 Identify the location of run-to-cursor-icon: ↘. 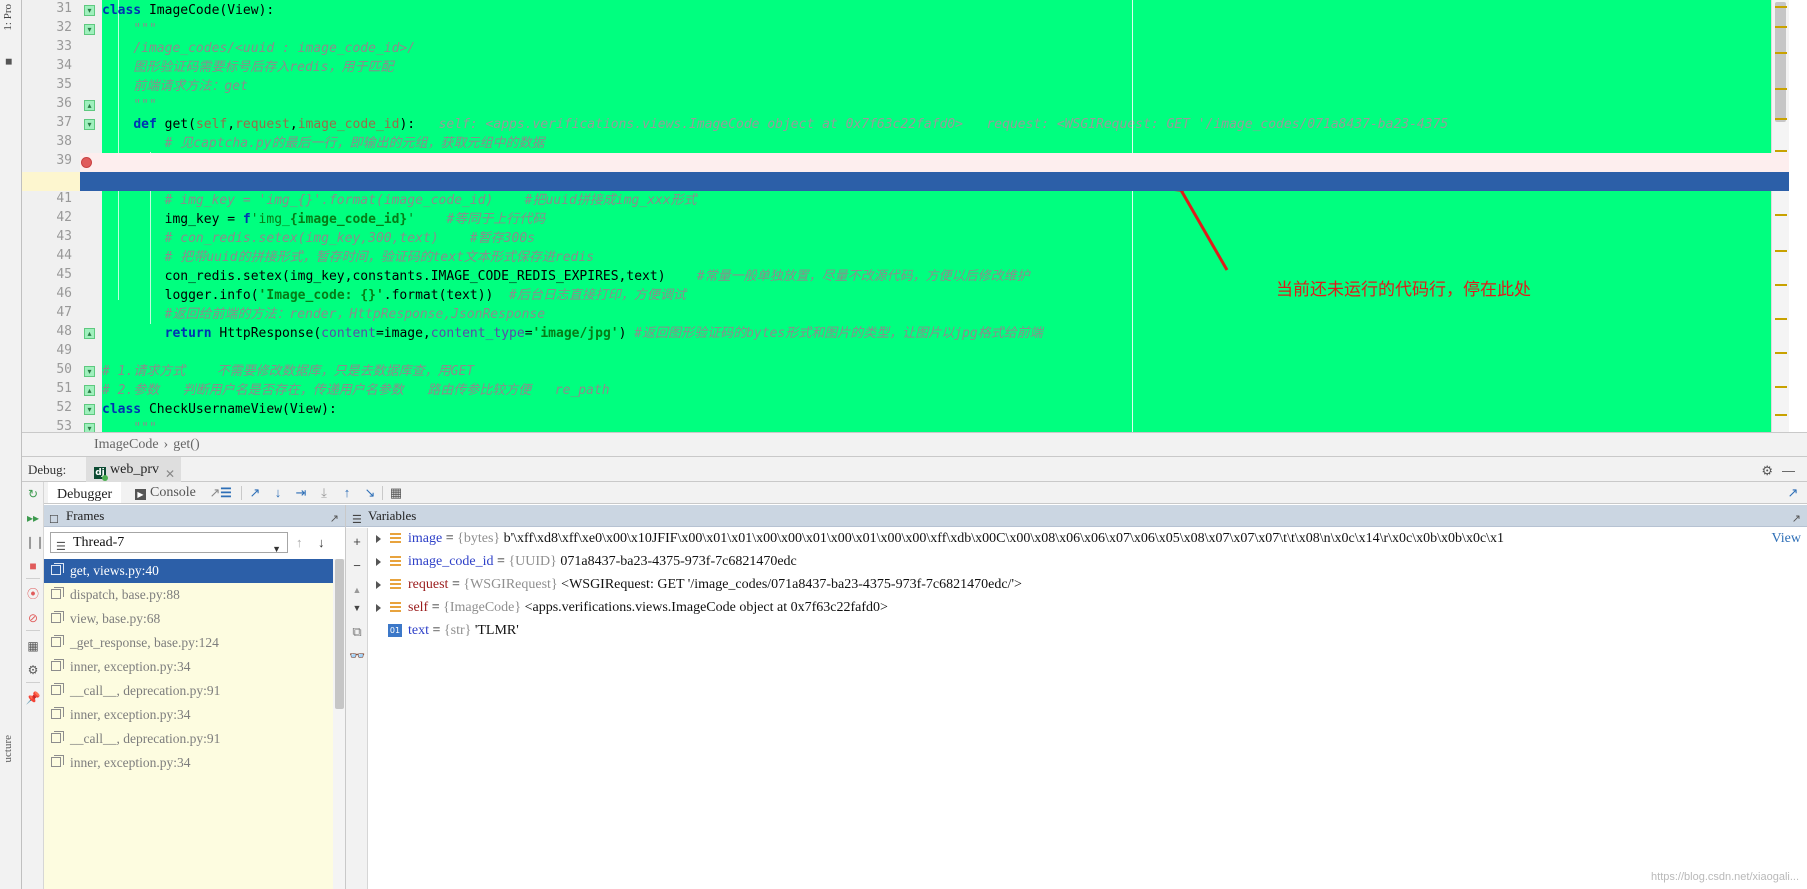
(370, 493).